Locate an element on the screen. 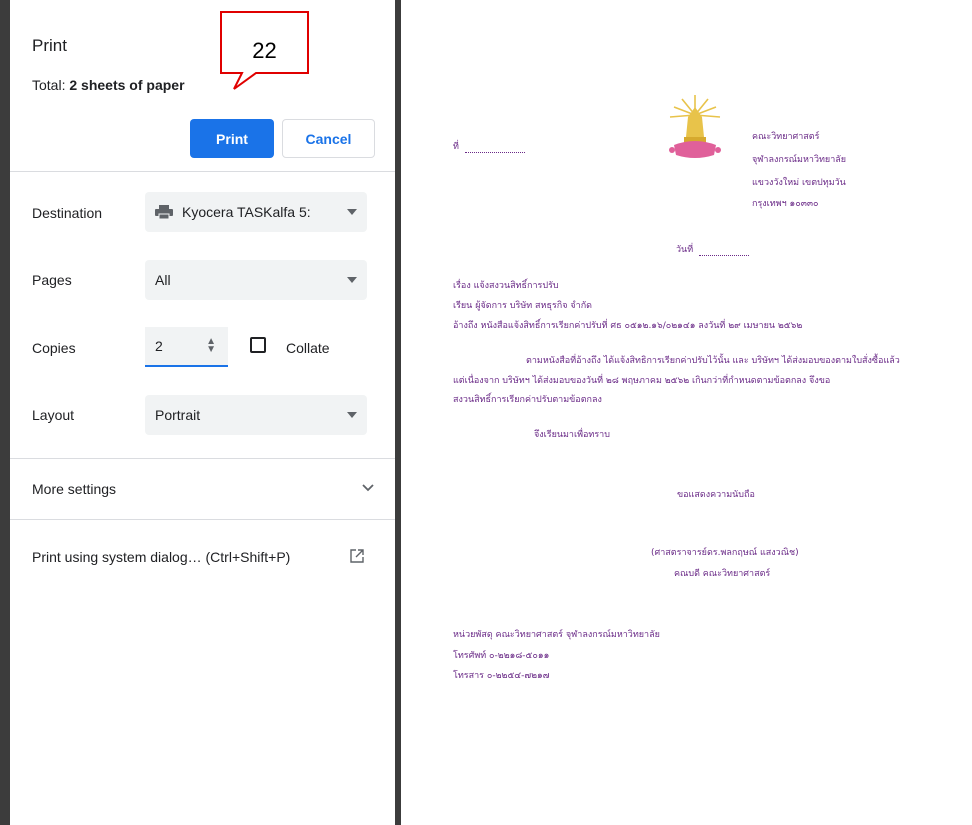  layout-select: Portrait is located at coordinates (256, 415).